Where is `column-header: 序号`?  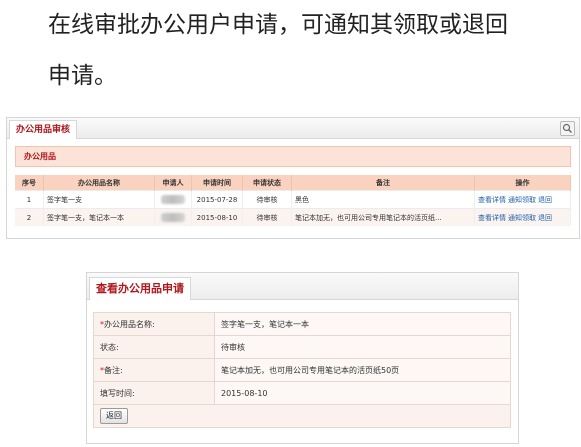
column-header: 序号 is located at coordinates (29, 183).